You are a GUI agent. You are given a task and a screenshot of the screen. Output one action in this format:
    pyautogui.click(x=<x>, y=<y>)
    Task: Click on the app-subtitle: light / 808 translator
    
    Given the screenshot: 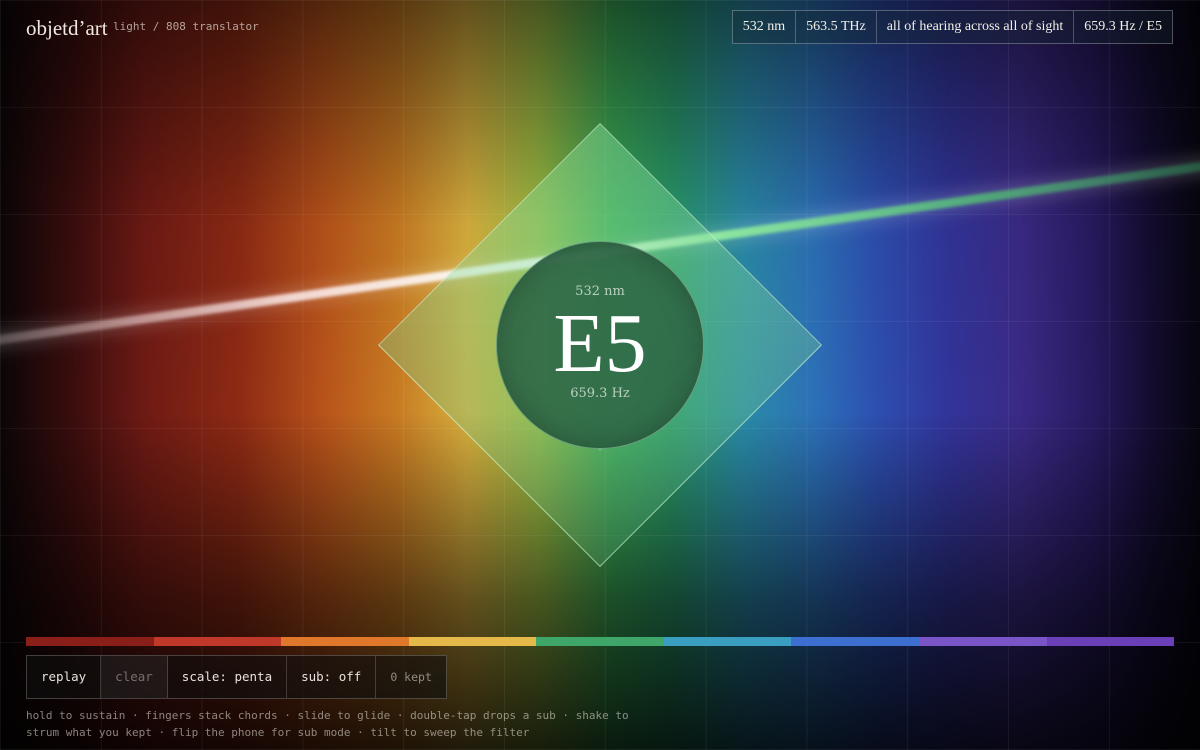 What is the action you would take?
    pyautogui.click(x=186, y=26)
    